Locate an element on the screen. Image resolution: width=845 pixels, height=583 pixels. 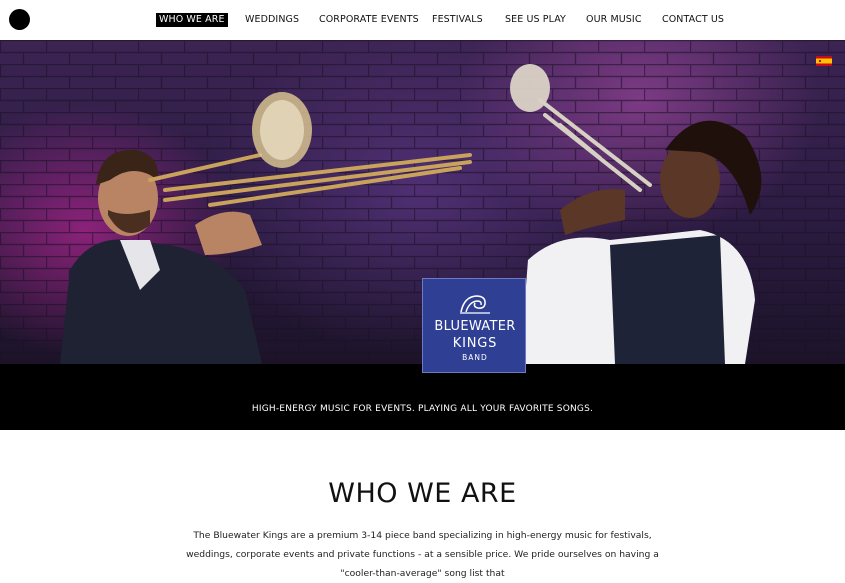
nav-item-who-we-are: WHO WE ARE is located at coordinates (192, 20).